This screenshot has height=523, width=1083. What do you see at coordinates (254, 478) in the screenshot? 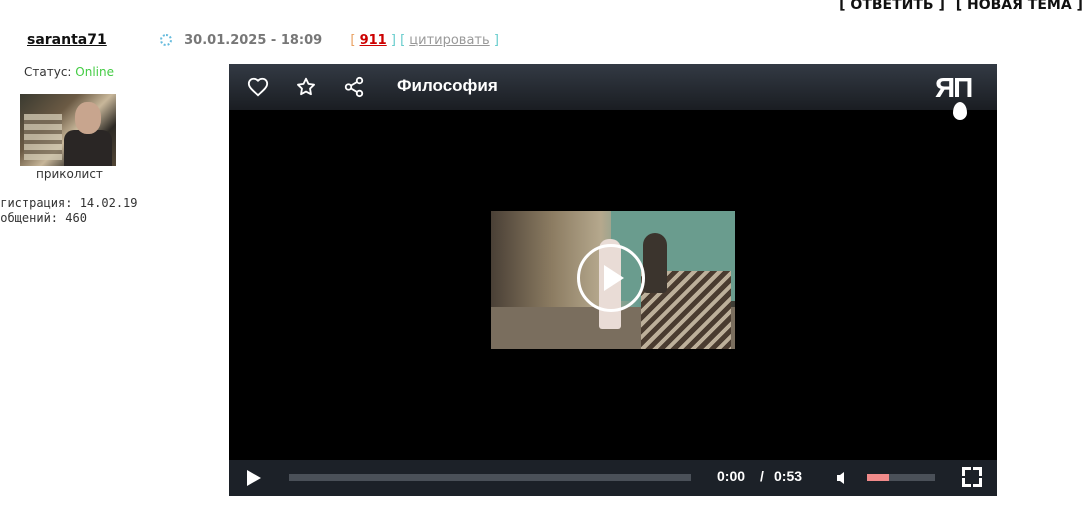
I see `play-icon` at bounding box center [254, 478].